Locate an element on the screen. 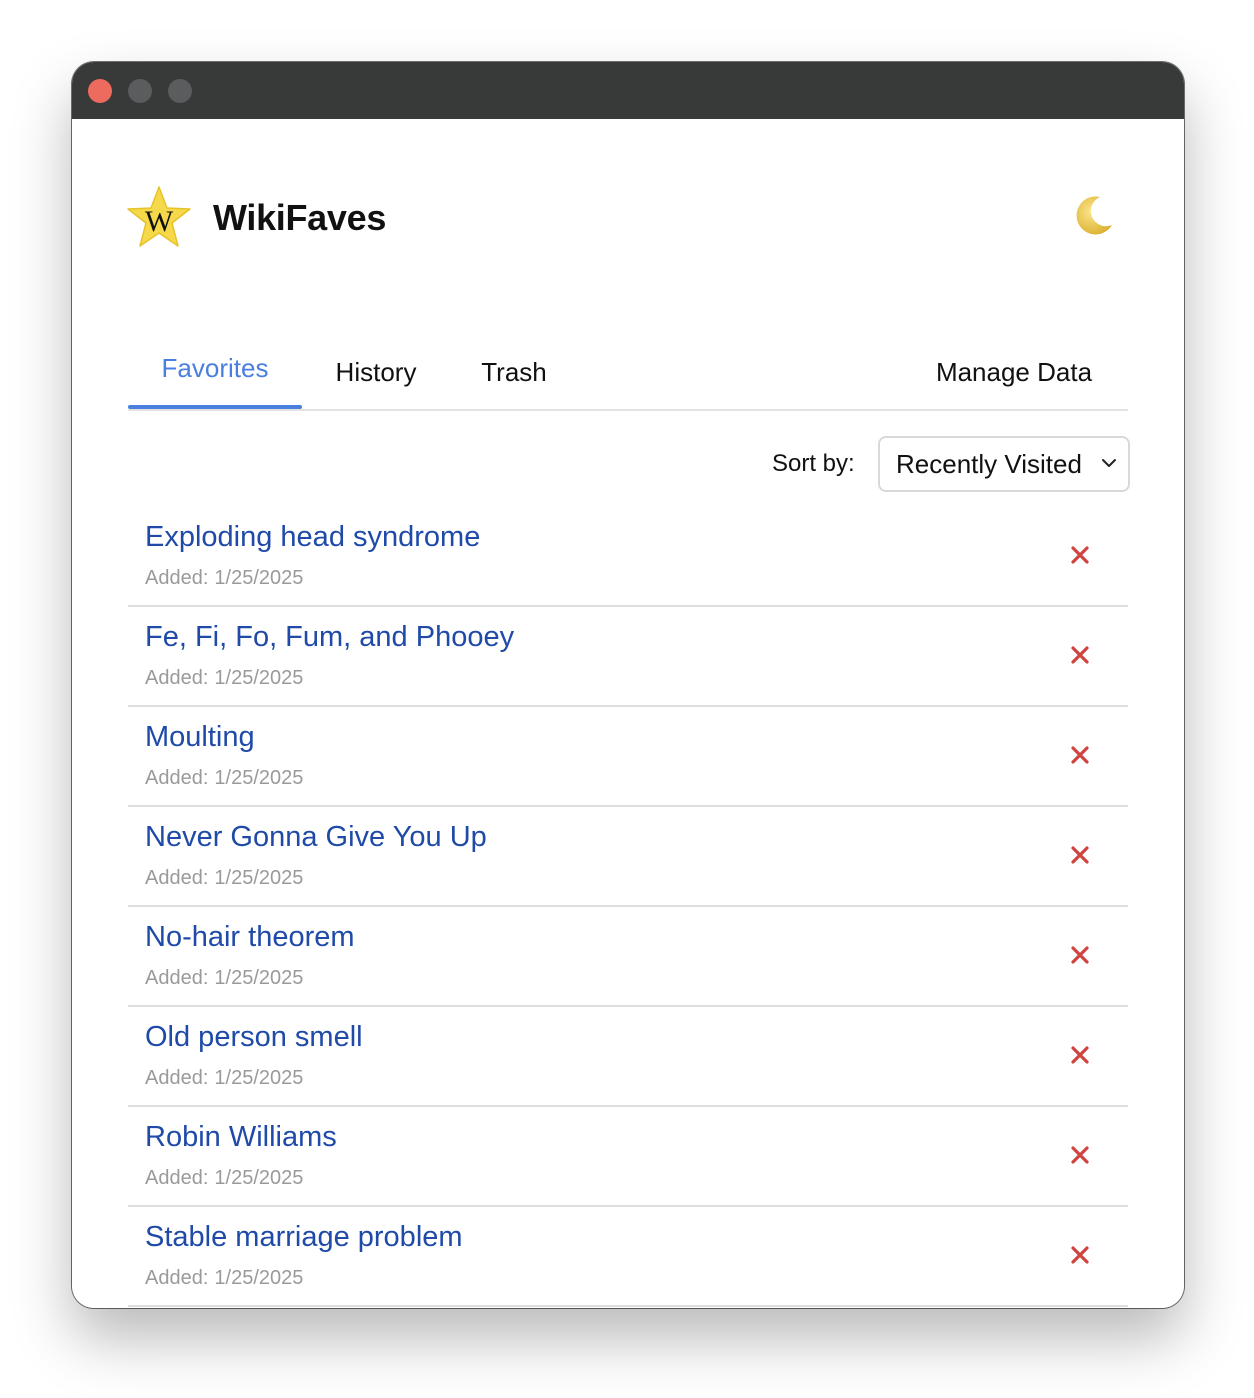  chevron-down-icon is located at coordinates (1109, 463).